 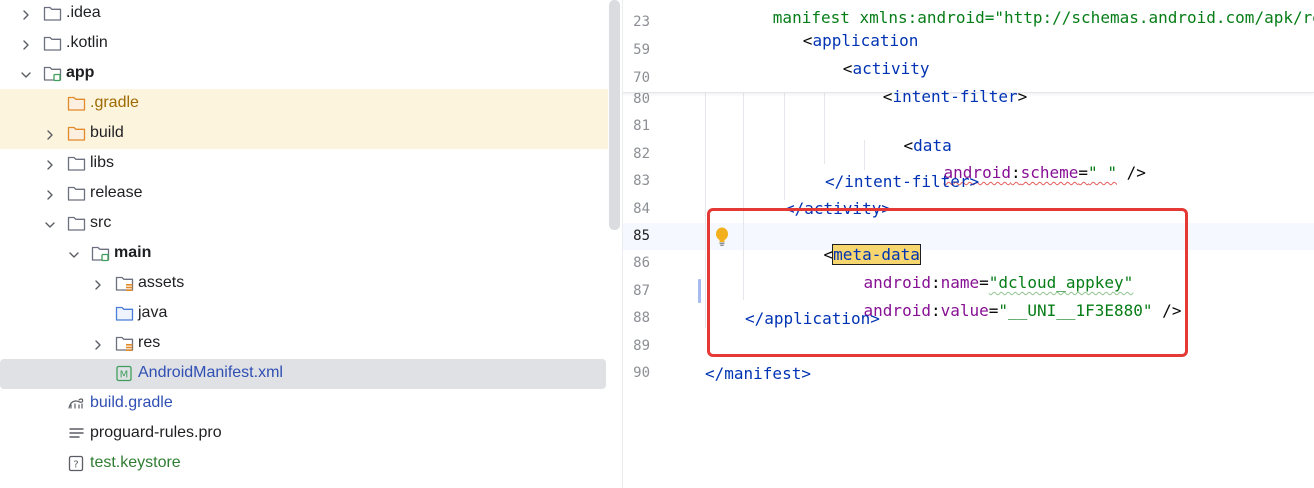 I want to click on sticky-line-number: 23, so click(x=641, y=22).